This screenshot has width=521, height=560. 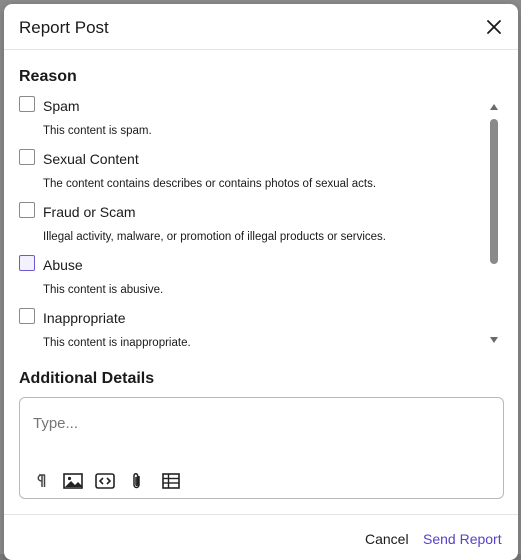 I want to click on insert-code-button, so click(x=105, y=481).